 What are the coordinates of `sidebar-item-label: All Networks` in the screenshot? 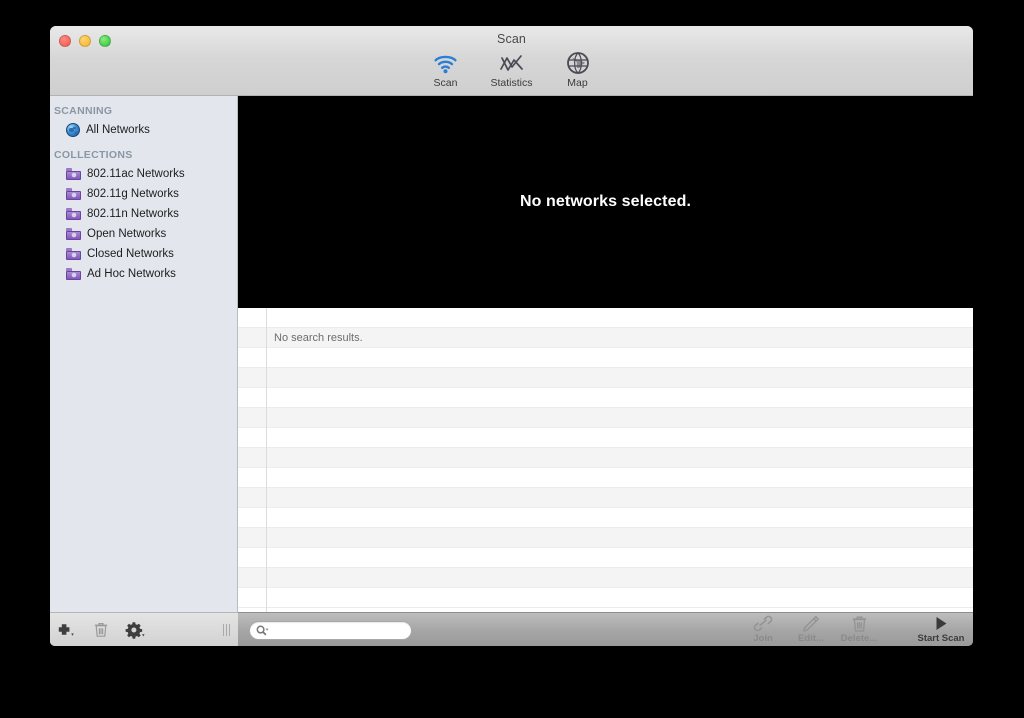 It's located at (118, 130).